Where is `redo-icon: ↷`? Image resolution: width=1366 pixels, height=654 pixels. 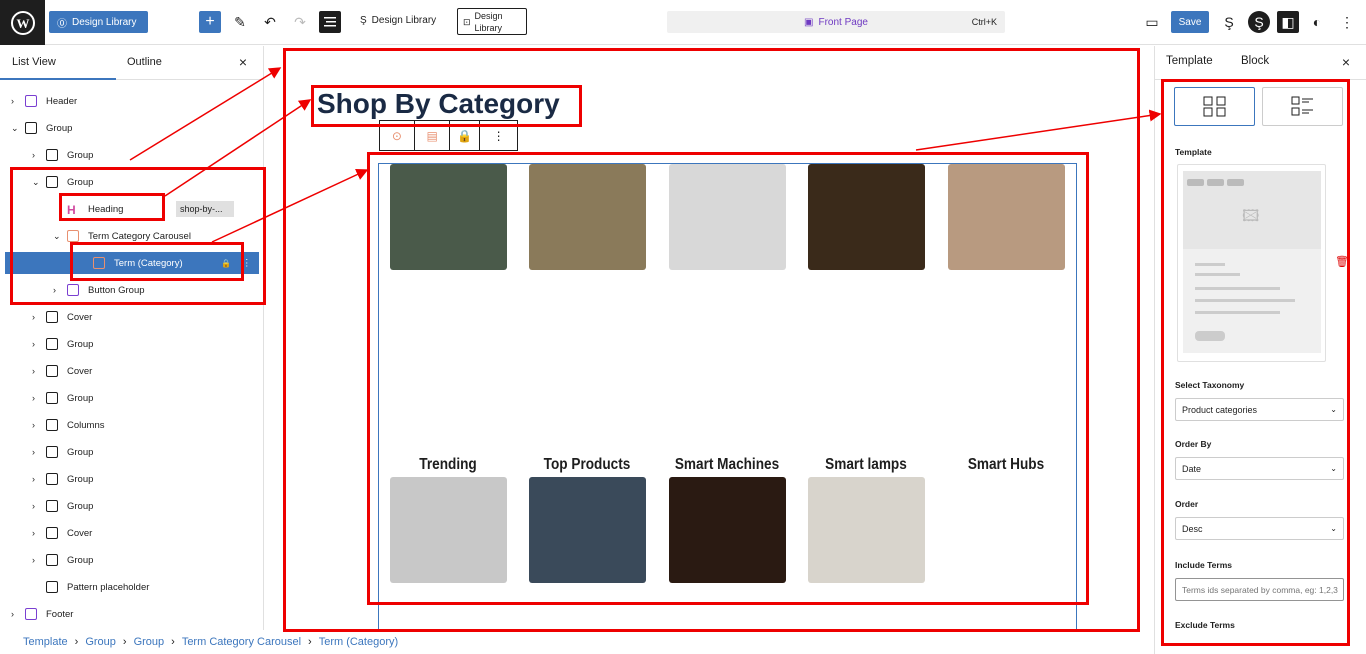
redo-icon: ↷ is located at coordinates (300, 22).